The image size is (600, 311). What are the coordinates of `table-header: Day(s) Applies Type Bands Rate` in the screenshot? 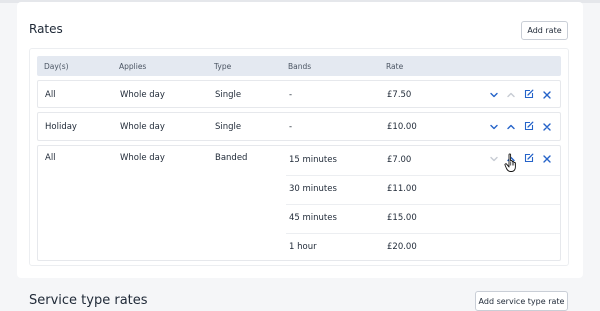 It's located at (299, 66).